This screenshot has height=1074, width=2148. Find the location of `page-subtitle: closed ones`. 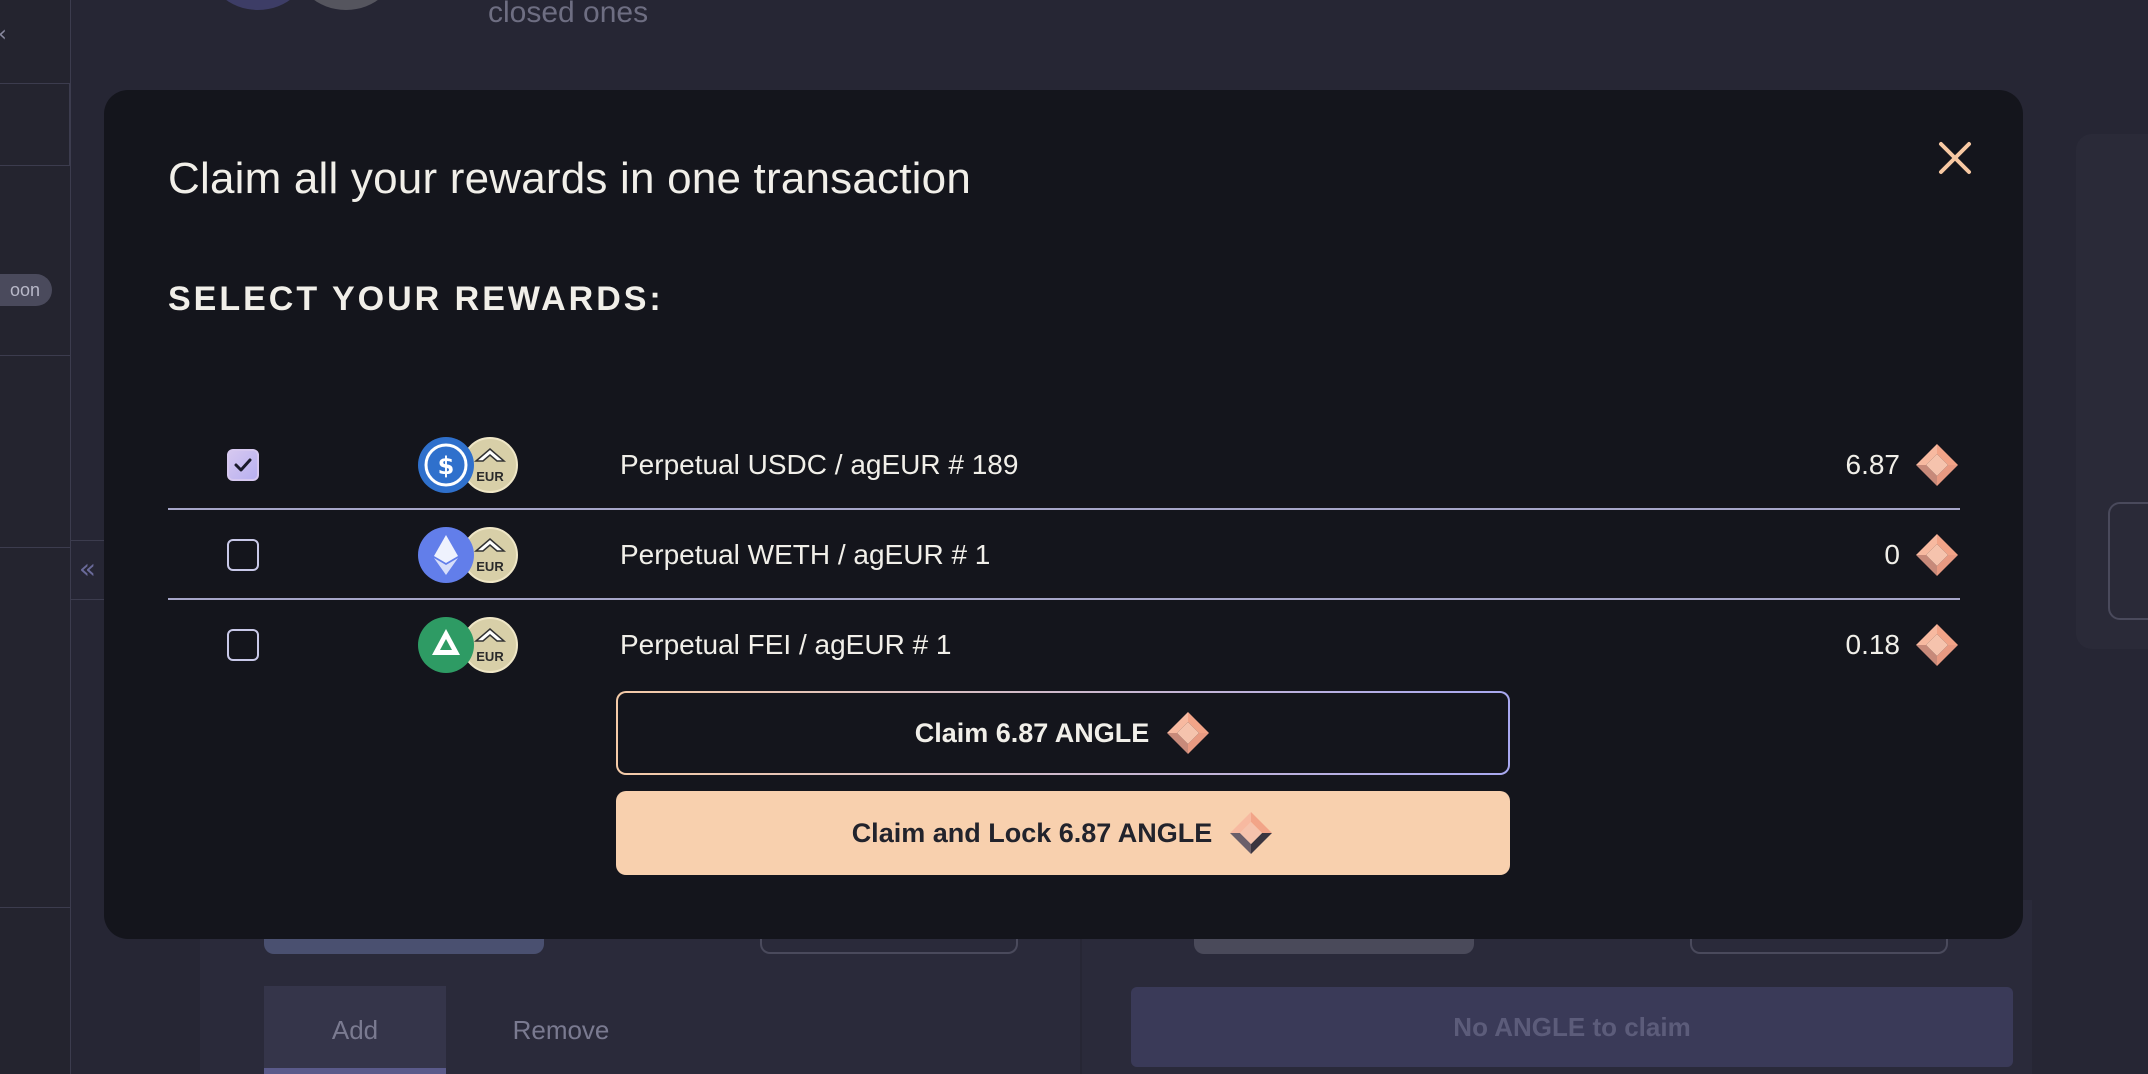

page-subtitle: closed ones is located at coordinates (568, 14).